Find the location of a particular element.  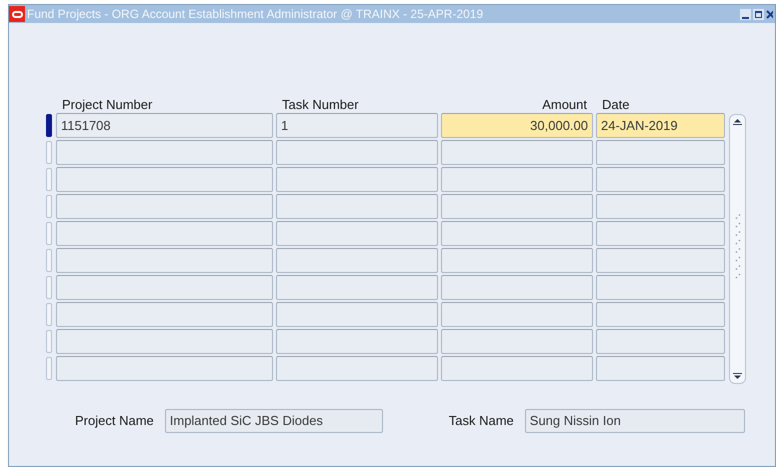

record-indicator is located at coordinates (49, 125).